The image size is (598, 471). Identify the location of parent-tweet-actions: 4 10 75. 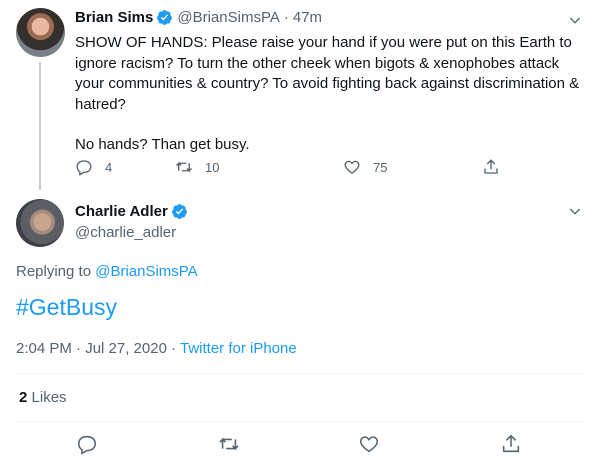
(290, 169).